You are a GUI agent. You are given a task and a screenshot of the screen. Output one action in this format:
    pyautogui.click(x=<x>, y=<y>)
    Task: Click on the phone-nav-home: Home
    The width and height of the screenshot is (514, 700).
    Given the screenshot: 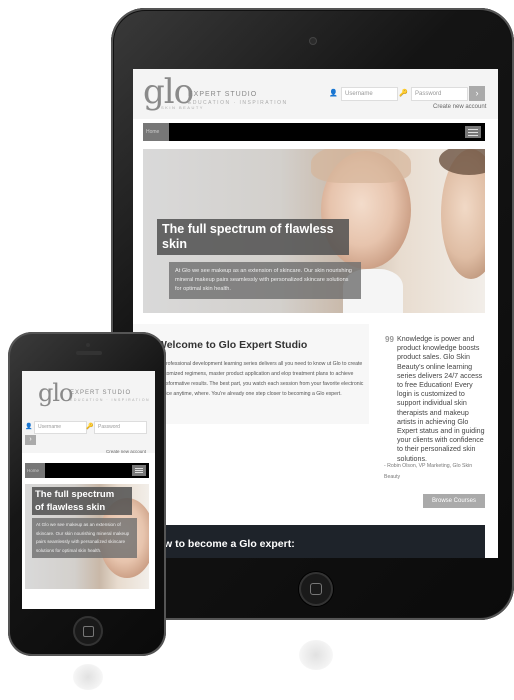 What is the action you would take?
    pyautogui.click(x=35, y=470)
    